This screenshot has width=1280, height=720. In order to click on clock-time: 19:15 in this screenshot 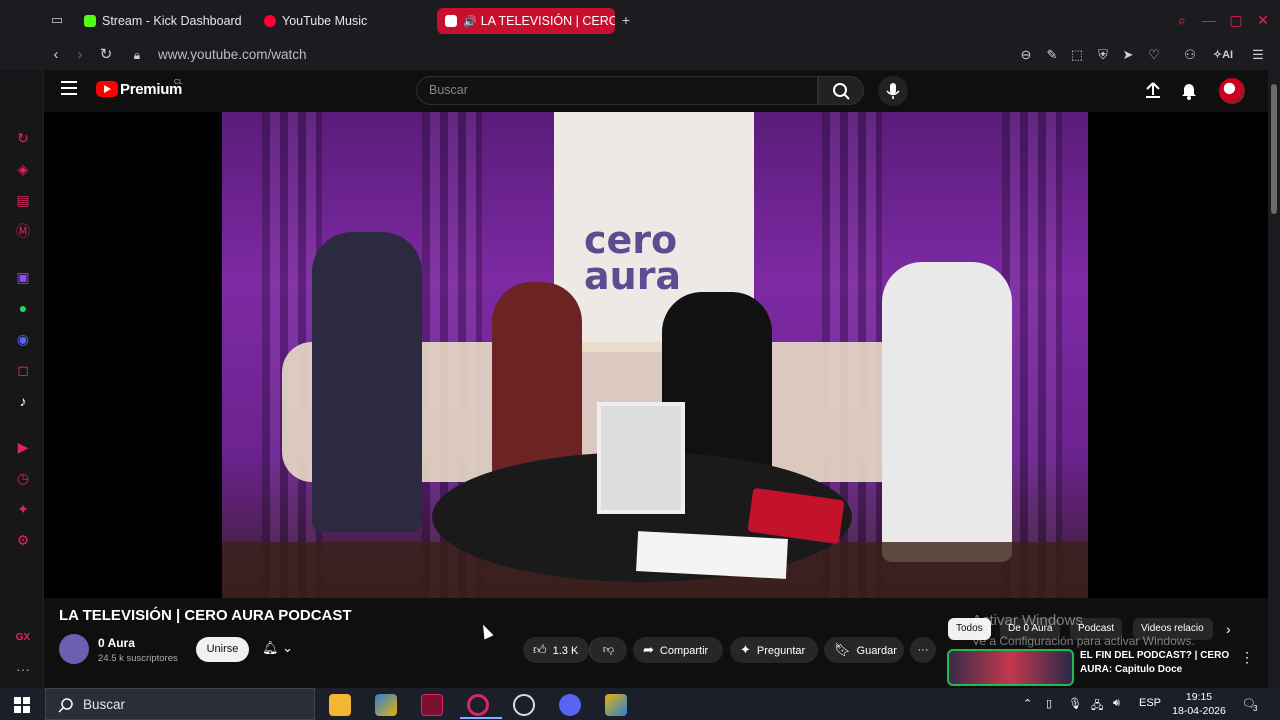, I will do `click(1199, 697)`.